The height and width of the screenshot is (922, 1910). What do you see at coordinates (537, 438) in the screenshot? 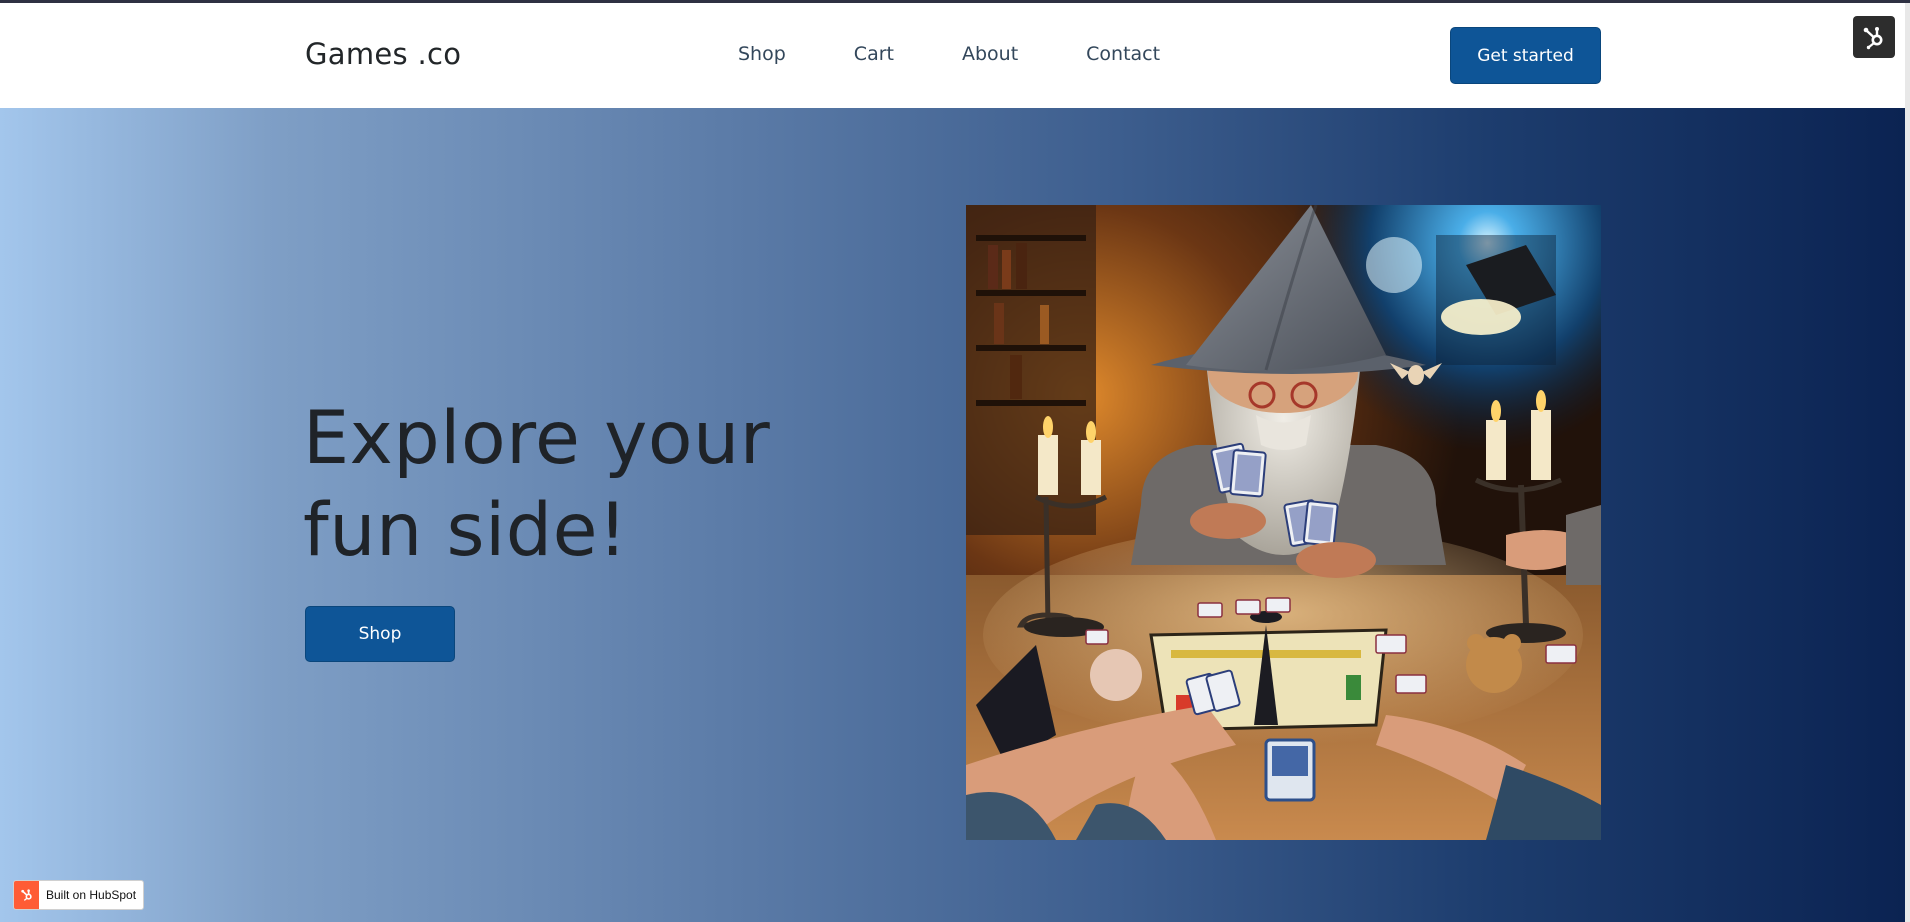
I see `hero-headline-line1: Explore your` at bounding box center [537, 438].